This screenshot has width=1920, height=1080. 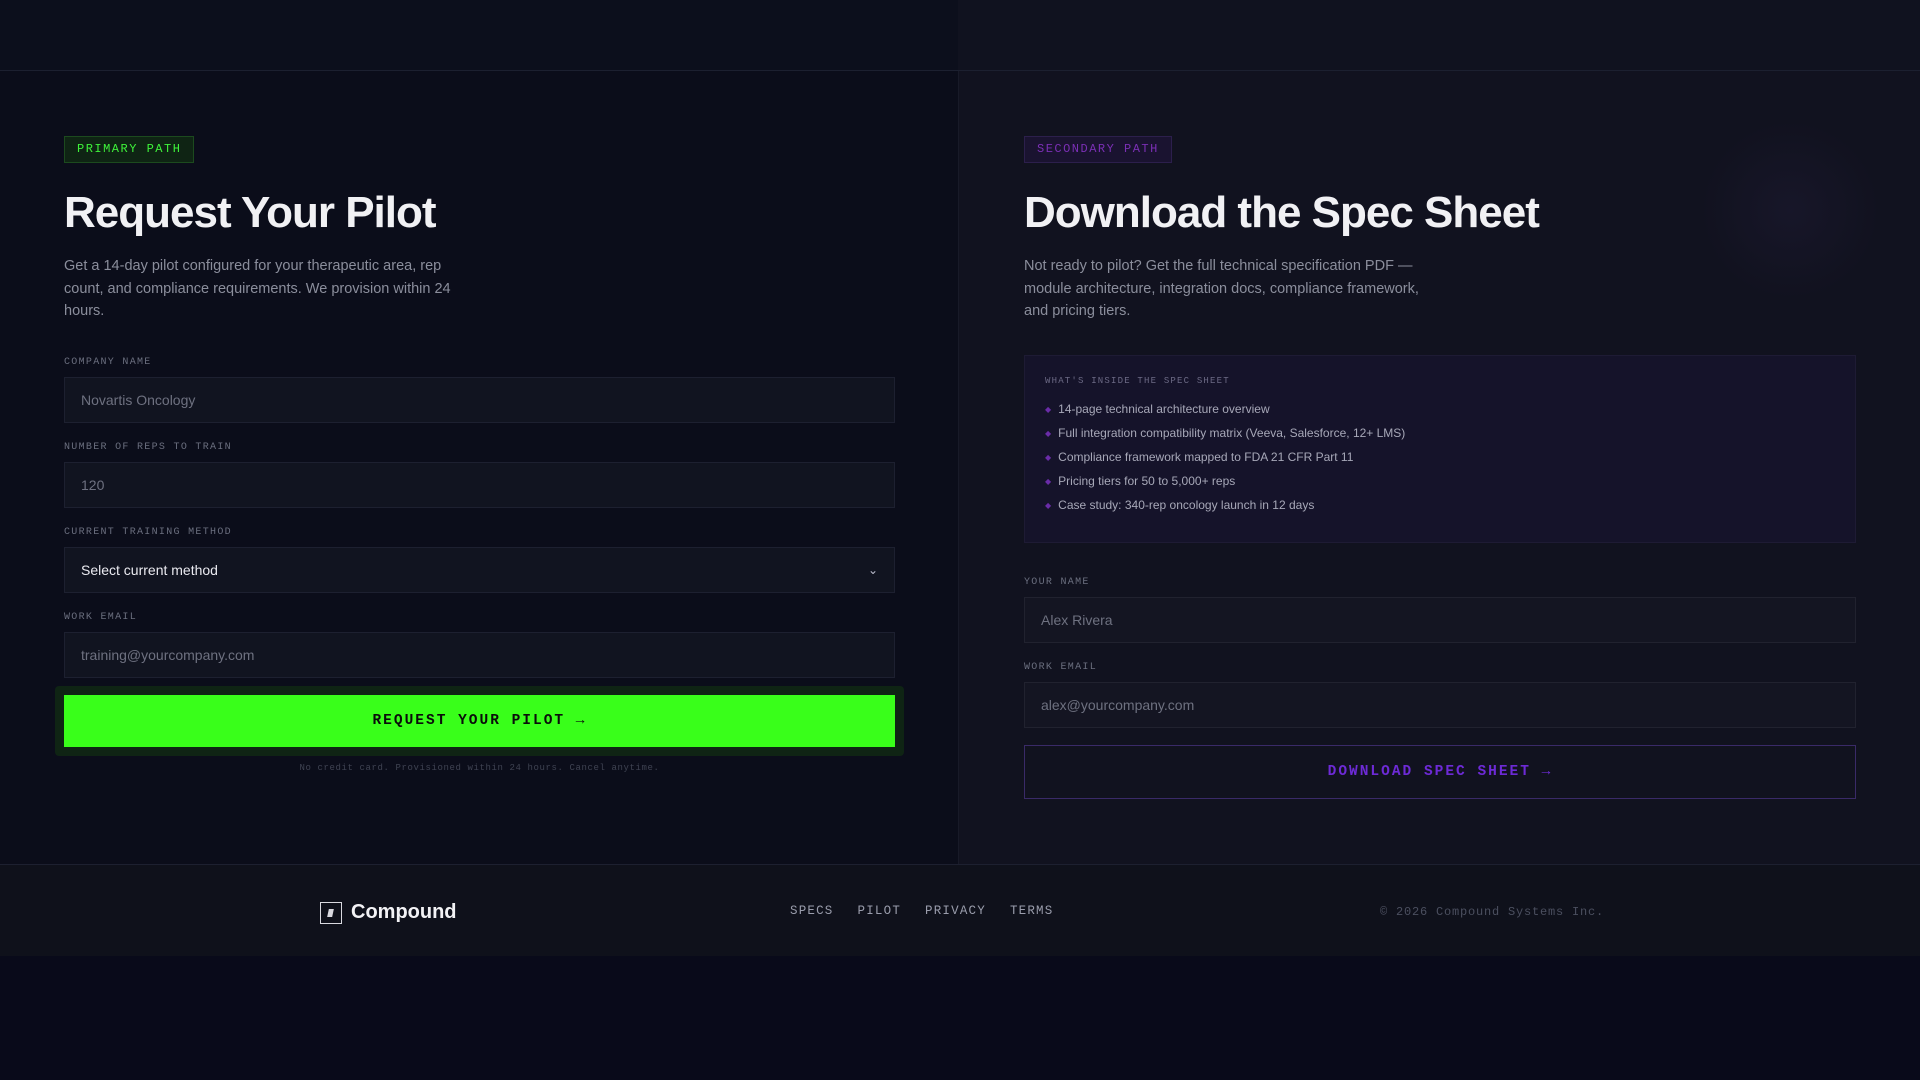 What do you see at coordinates (148, 532) in the screenshot?
I see `training-method-label: CURRENT TRAINING METHOD` at bounding box center [148, 532].